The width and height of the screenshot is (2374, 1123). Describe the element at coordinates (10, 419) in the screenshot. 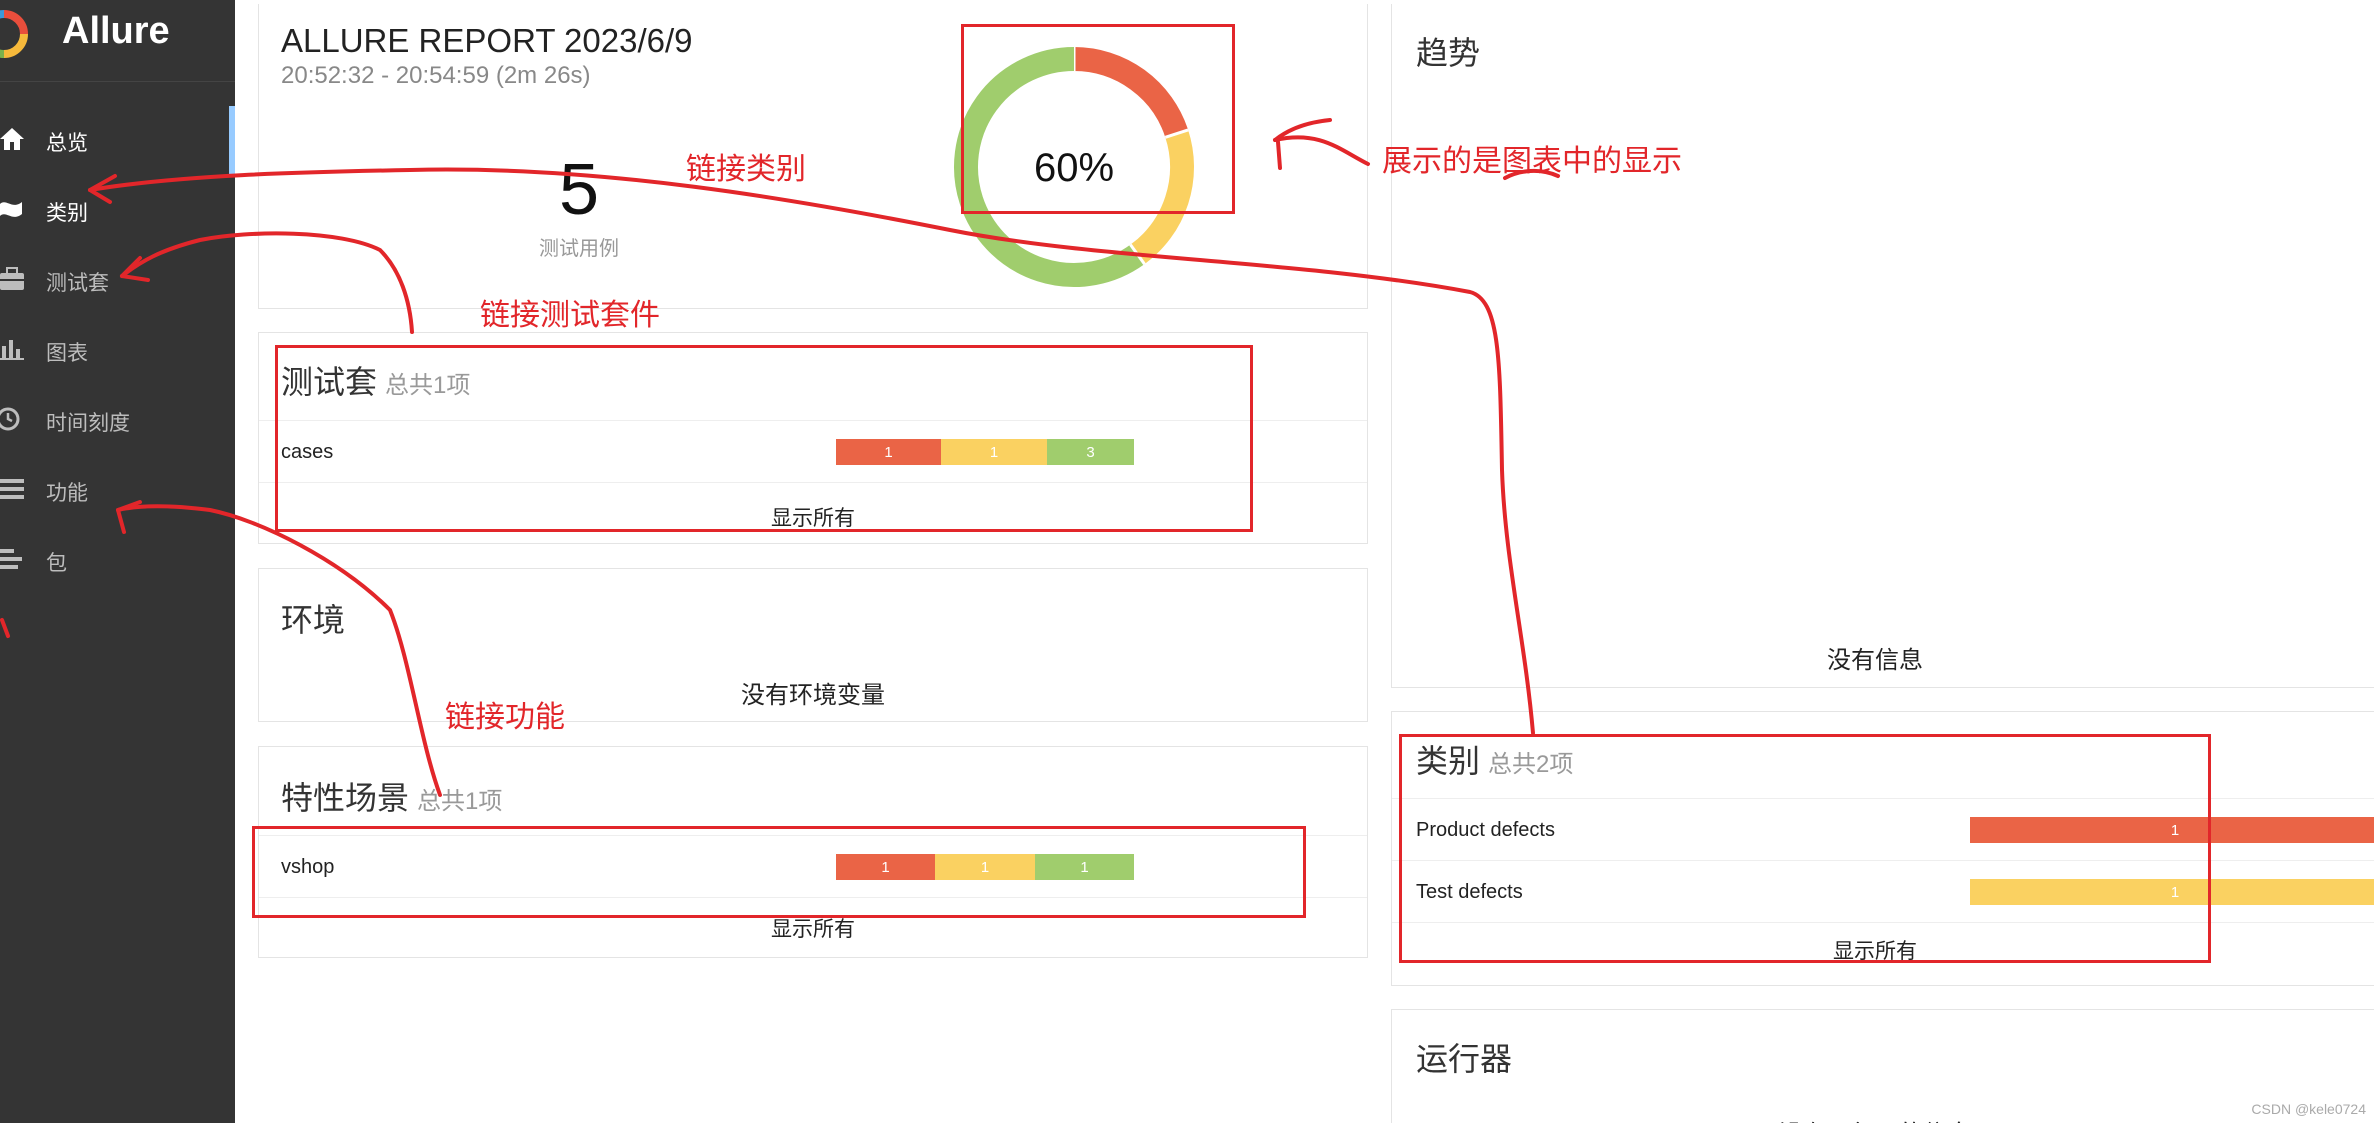

I see `clock-icon` at that location.